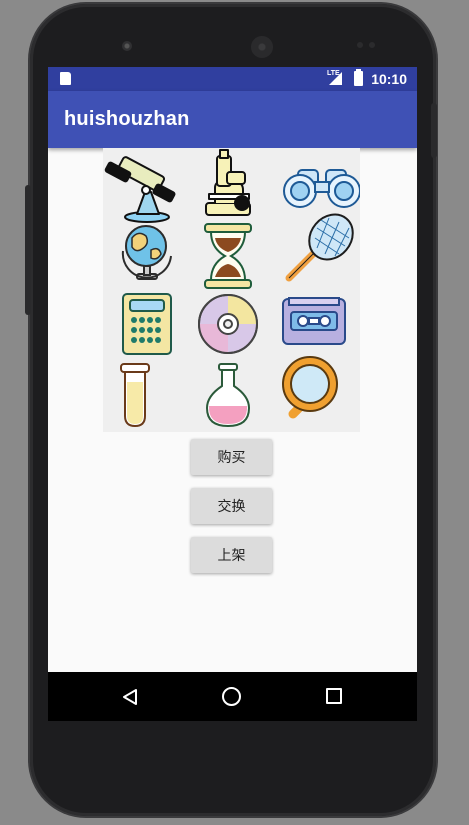 Image resolution: width=469 pixels, height=825 pixels. I want to click on status-time: 10:10, so click(389, 79).